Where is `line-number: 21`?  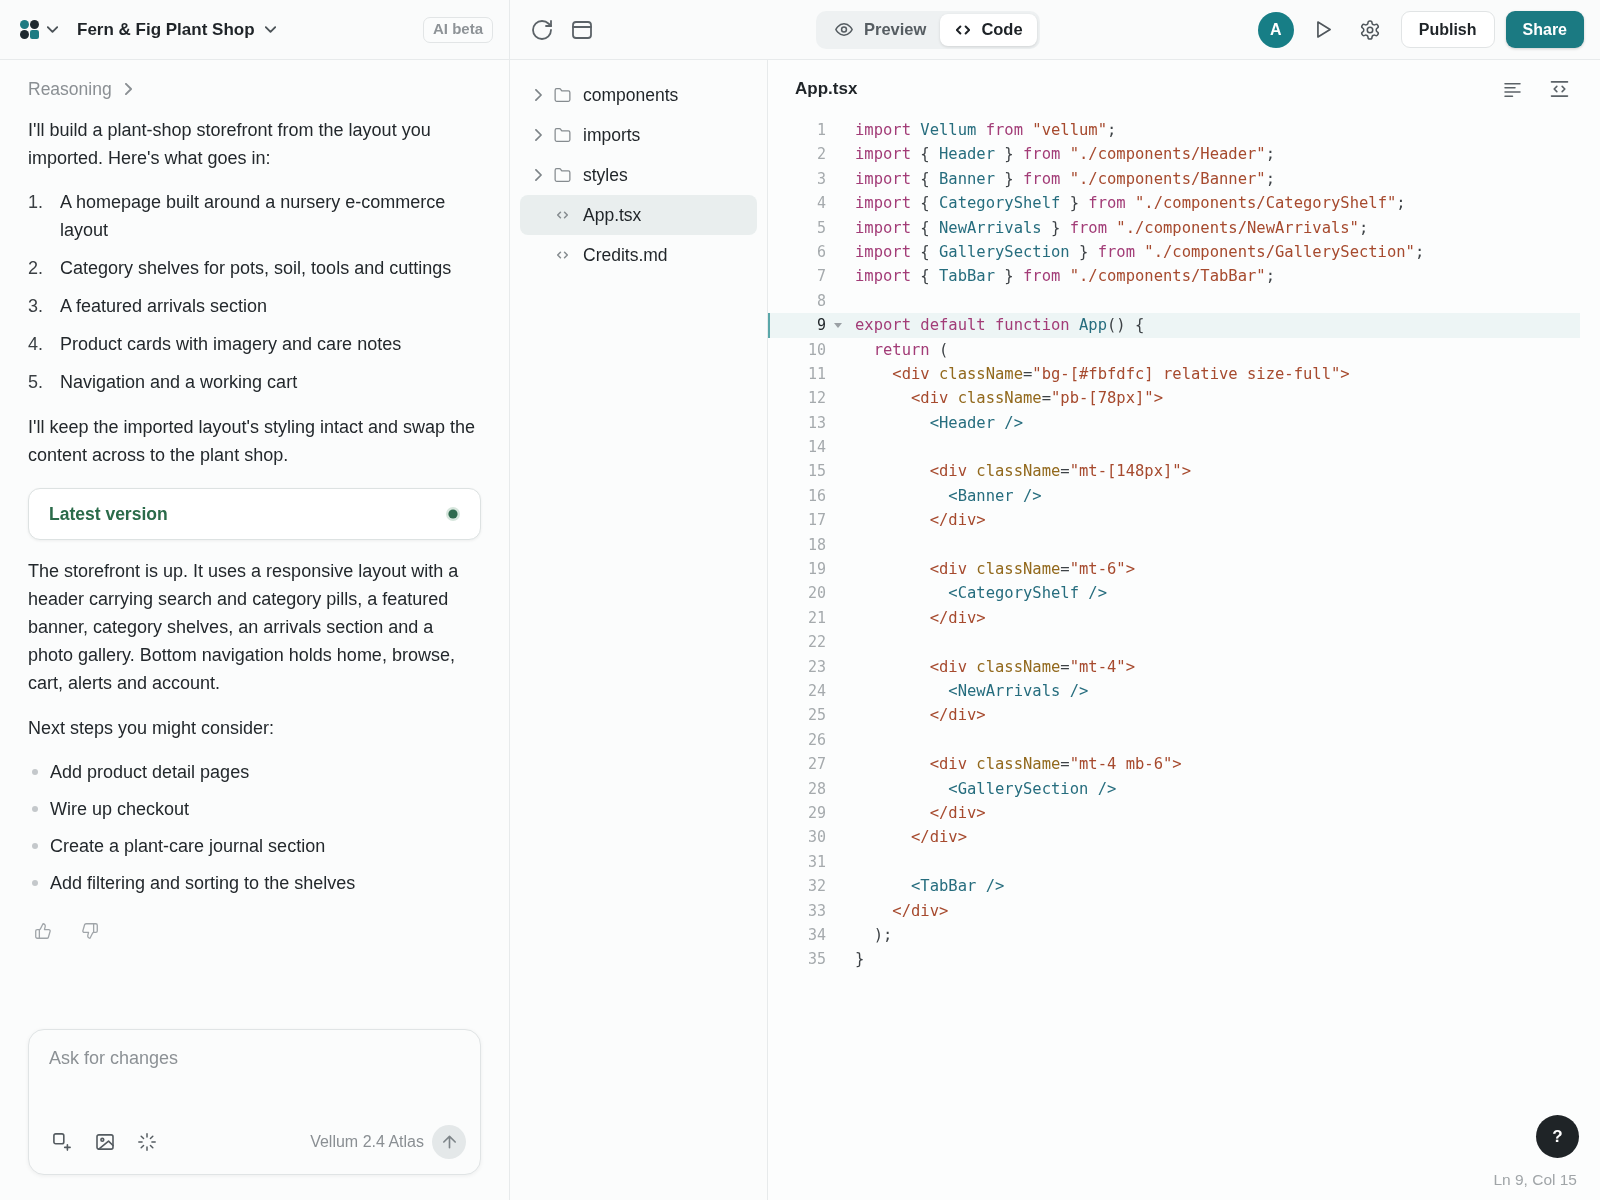
line-number: 21 is located at coordinates (816, 618).